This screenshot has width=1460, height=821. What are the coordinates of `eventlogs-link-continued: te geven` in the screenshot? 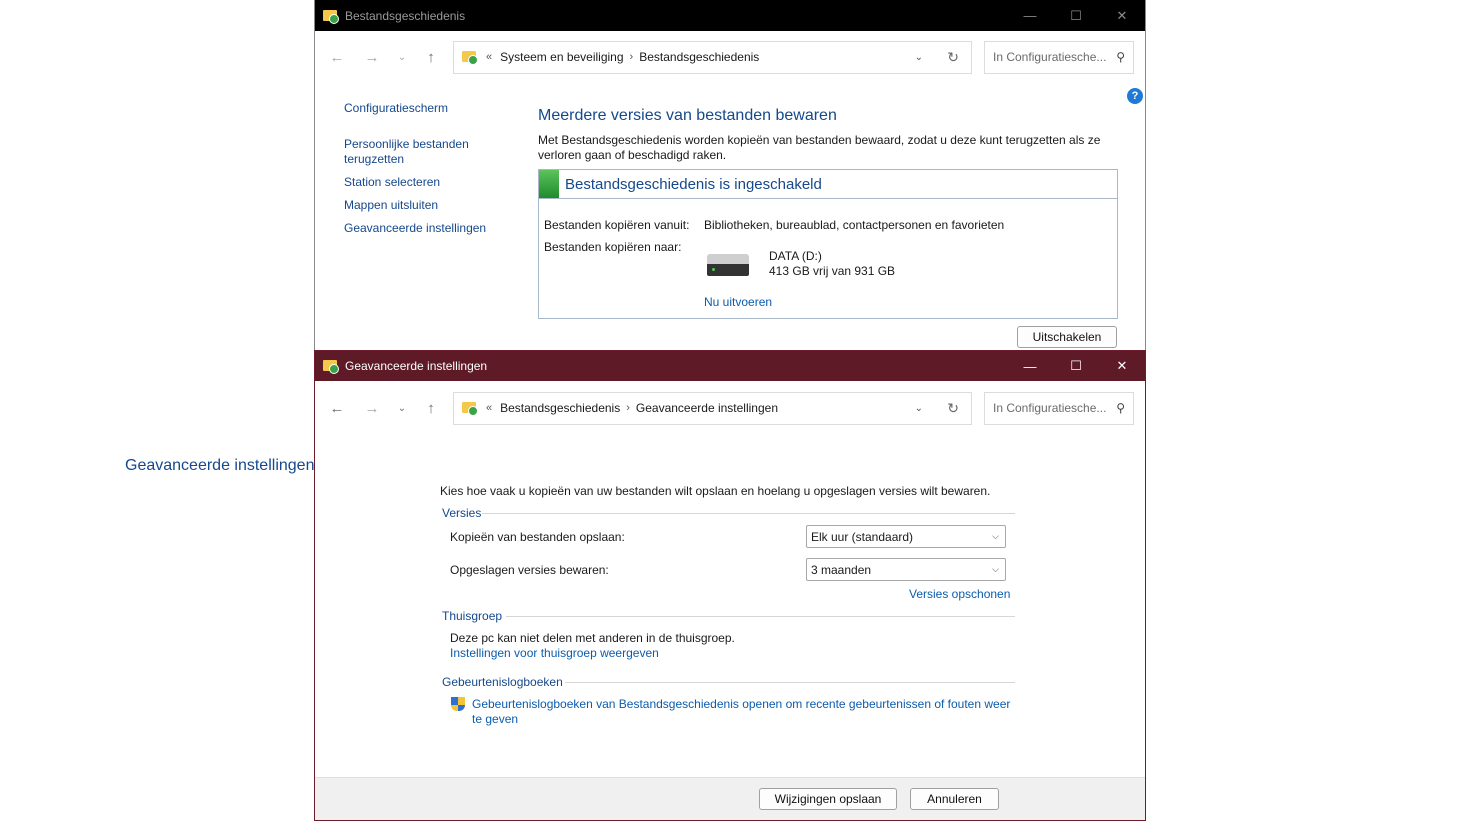 It's located at (495, 719).